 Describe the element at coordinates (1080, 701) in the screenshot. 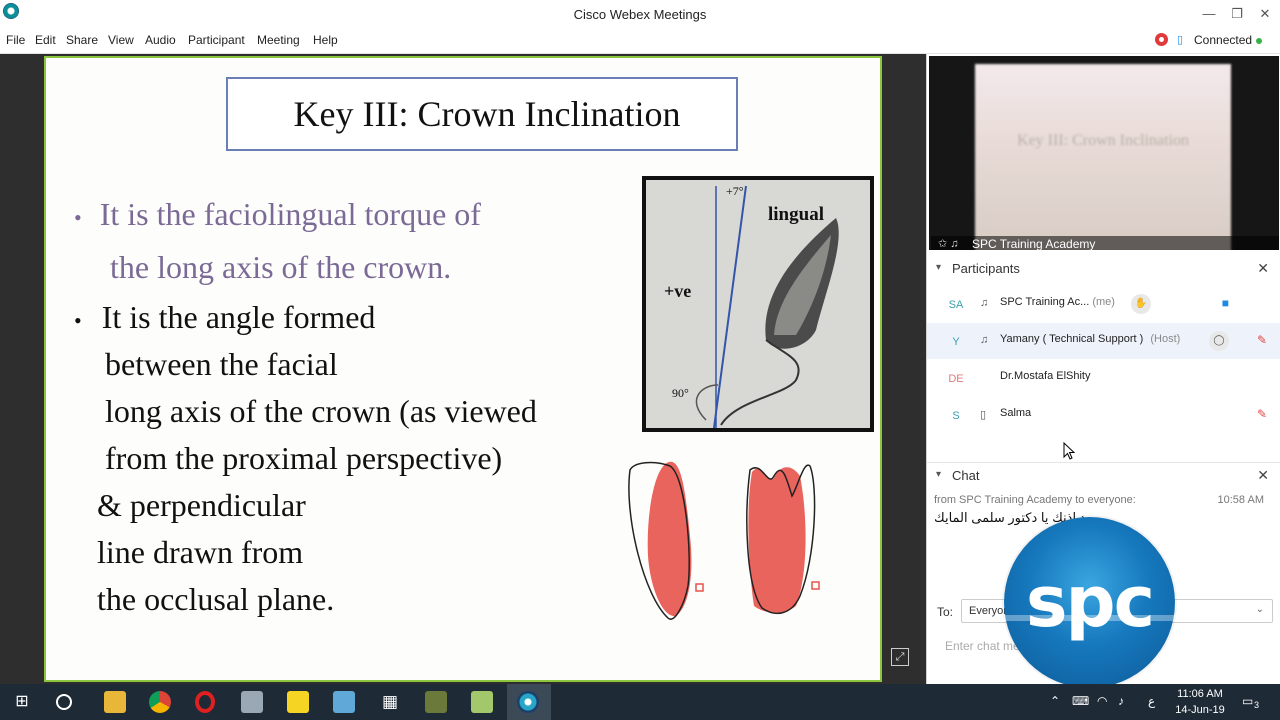

I see `keyboard-icon: ⌨` at that location.